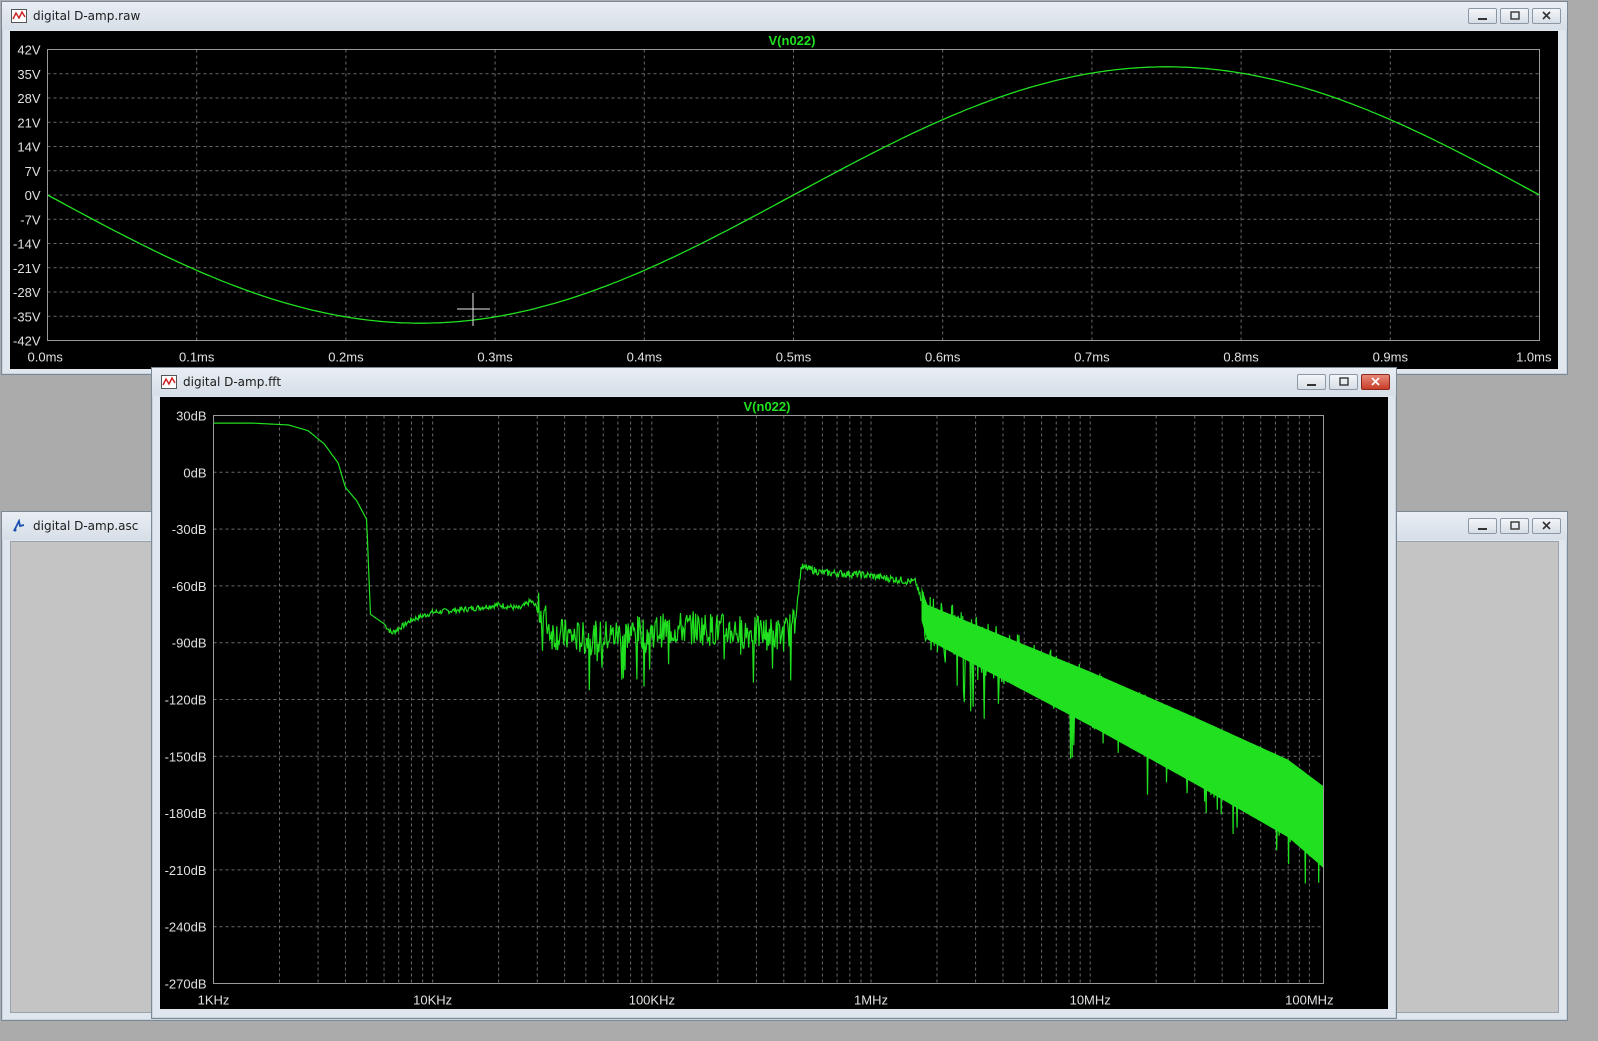 This screenshot has height=1041, width=1598. Describe the element at coordinates (33, 195) in the screenshot. I see `raw-y-tick-label: 0V` at that location.